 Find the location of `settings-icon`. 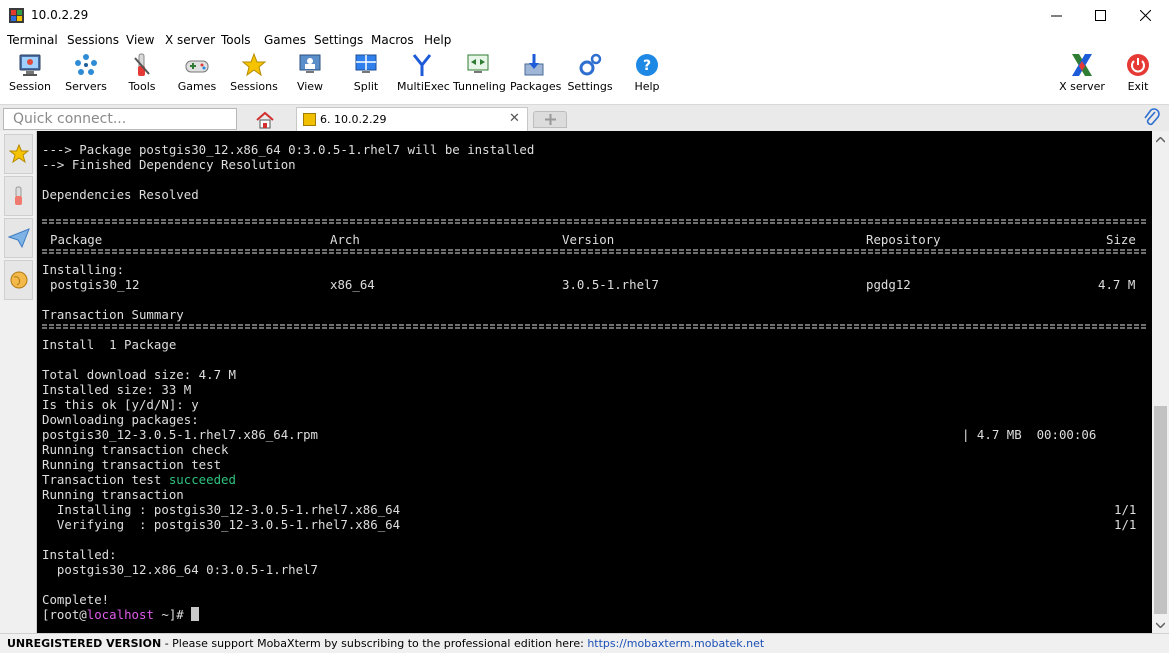

settings-icon is located at coordinates (590, 64).